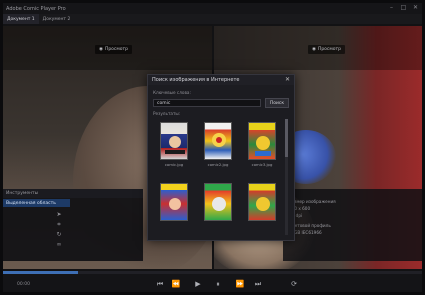 The image size is (425, 295). What do you see at coordinates (59, 214) in the screenshot?
I see `cursor-icon: ➤` at bounding box center [59, 214].